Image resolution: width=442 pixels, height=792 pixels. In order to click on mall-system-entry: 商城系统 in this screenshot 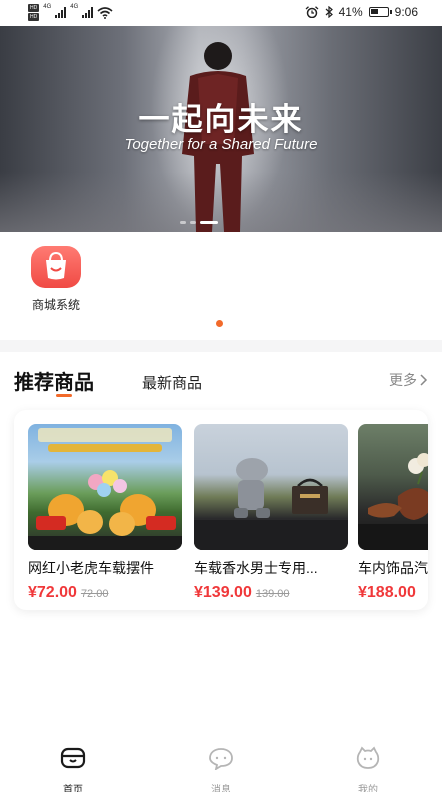, I will do `click(56, 279)`.